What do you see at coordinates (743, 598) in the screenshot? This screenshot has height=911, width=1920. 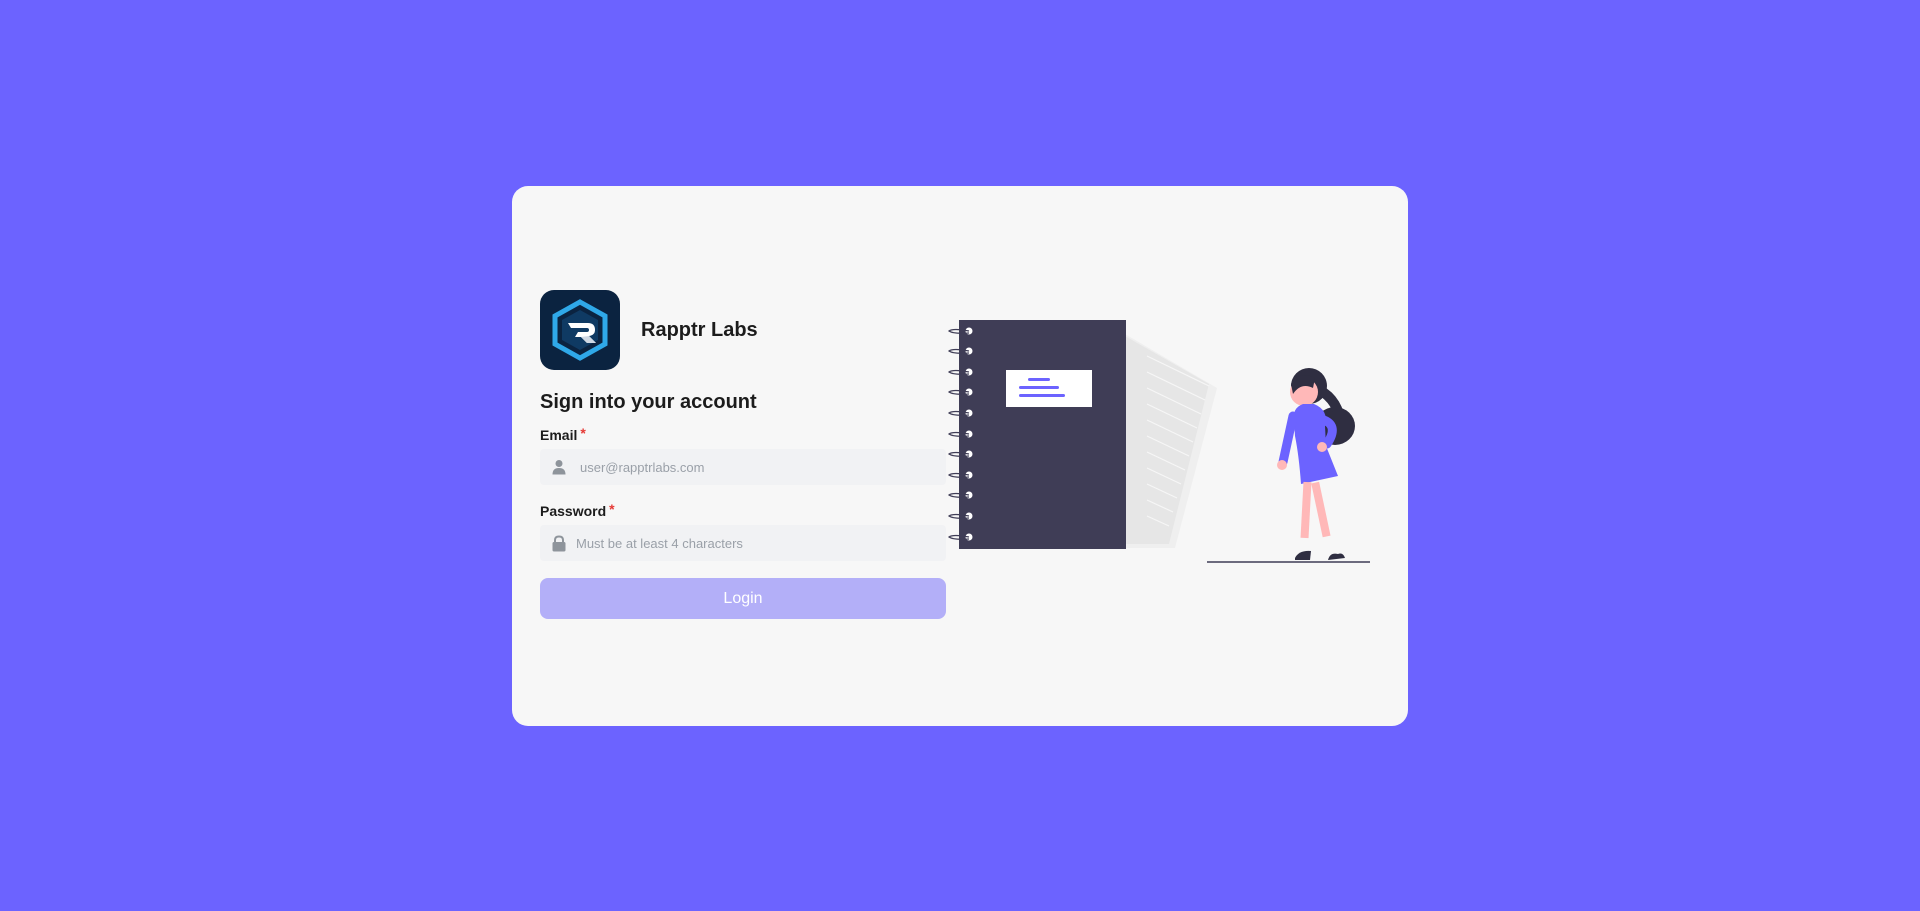 I see `login-button: Login` at bounding box center [743, 598].